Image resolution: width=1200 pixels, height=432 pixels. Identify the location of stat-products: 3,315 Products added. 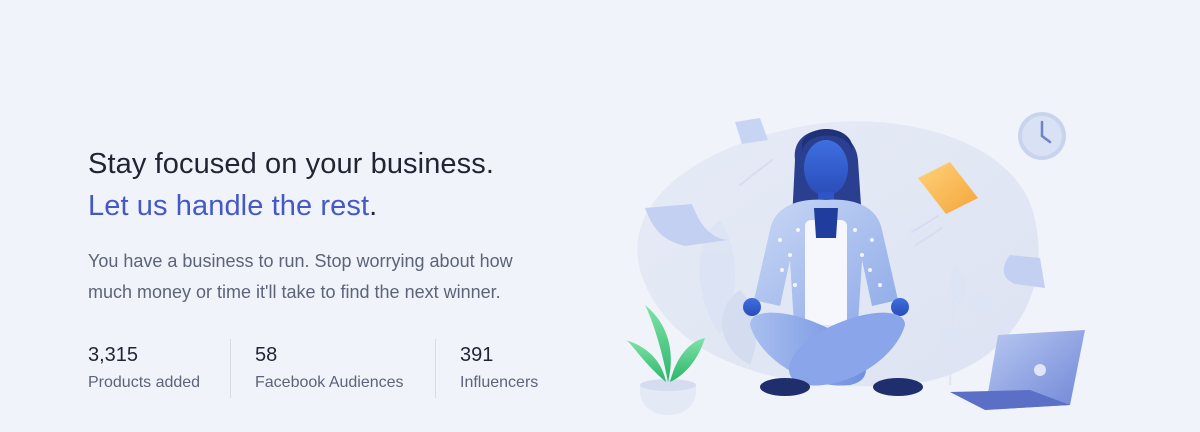
(159, 368).